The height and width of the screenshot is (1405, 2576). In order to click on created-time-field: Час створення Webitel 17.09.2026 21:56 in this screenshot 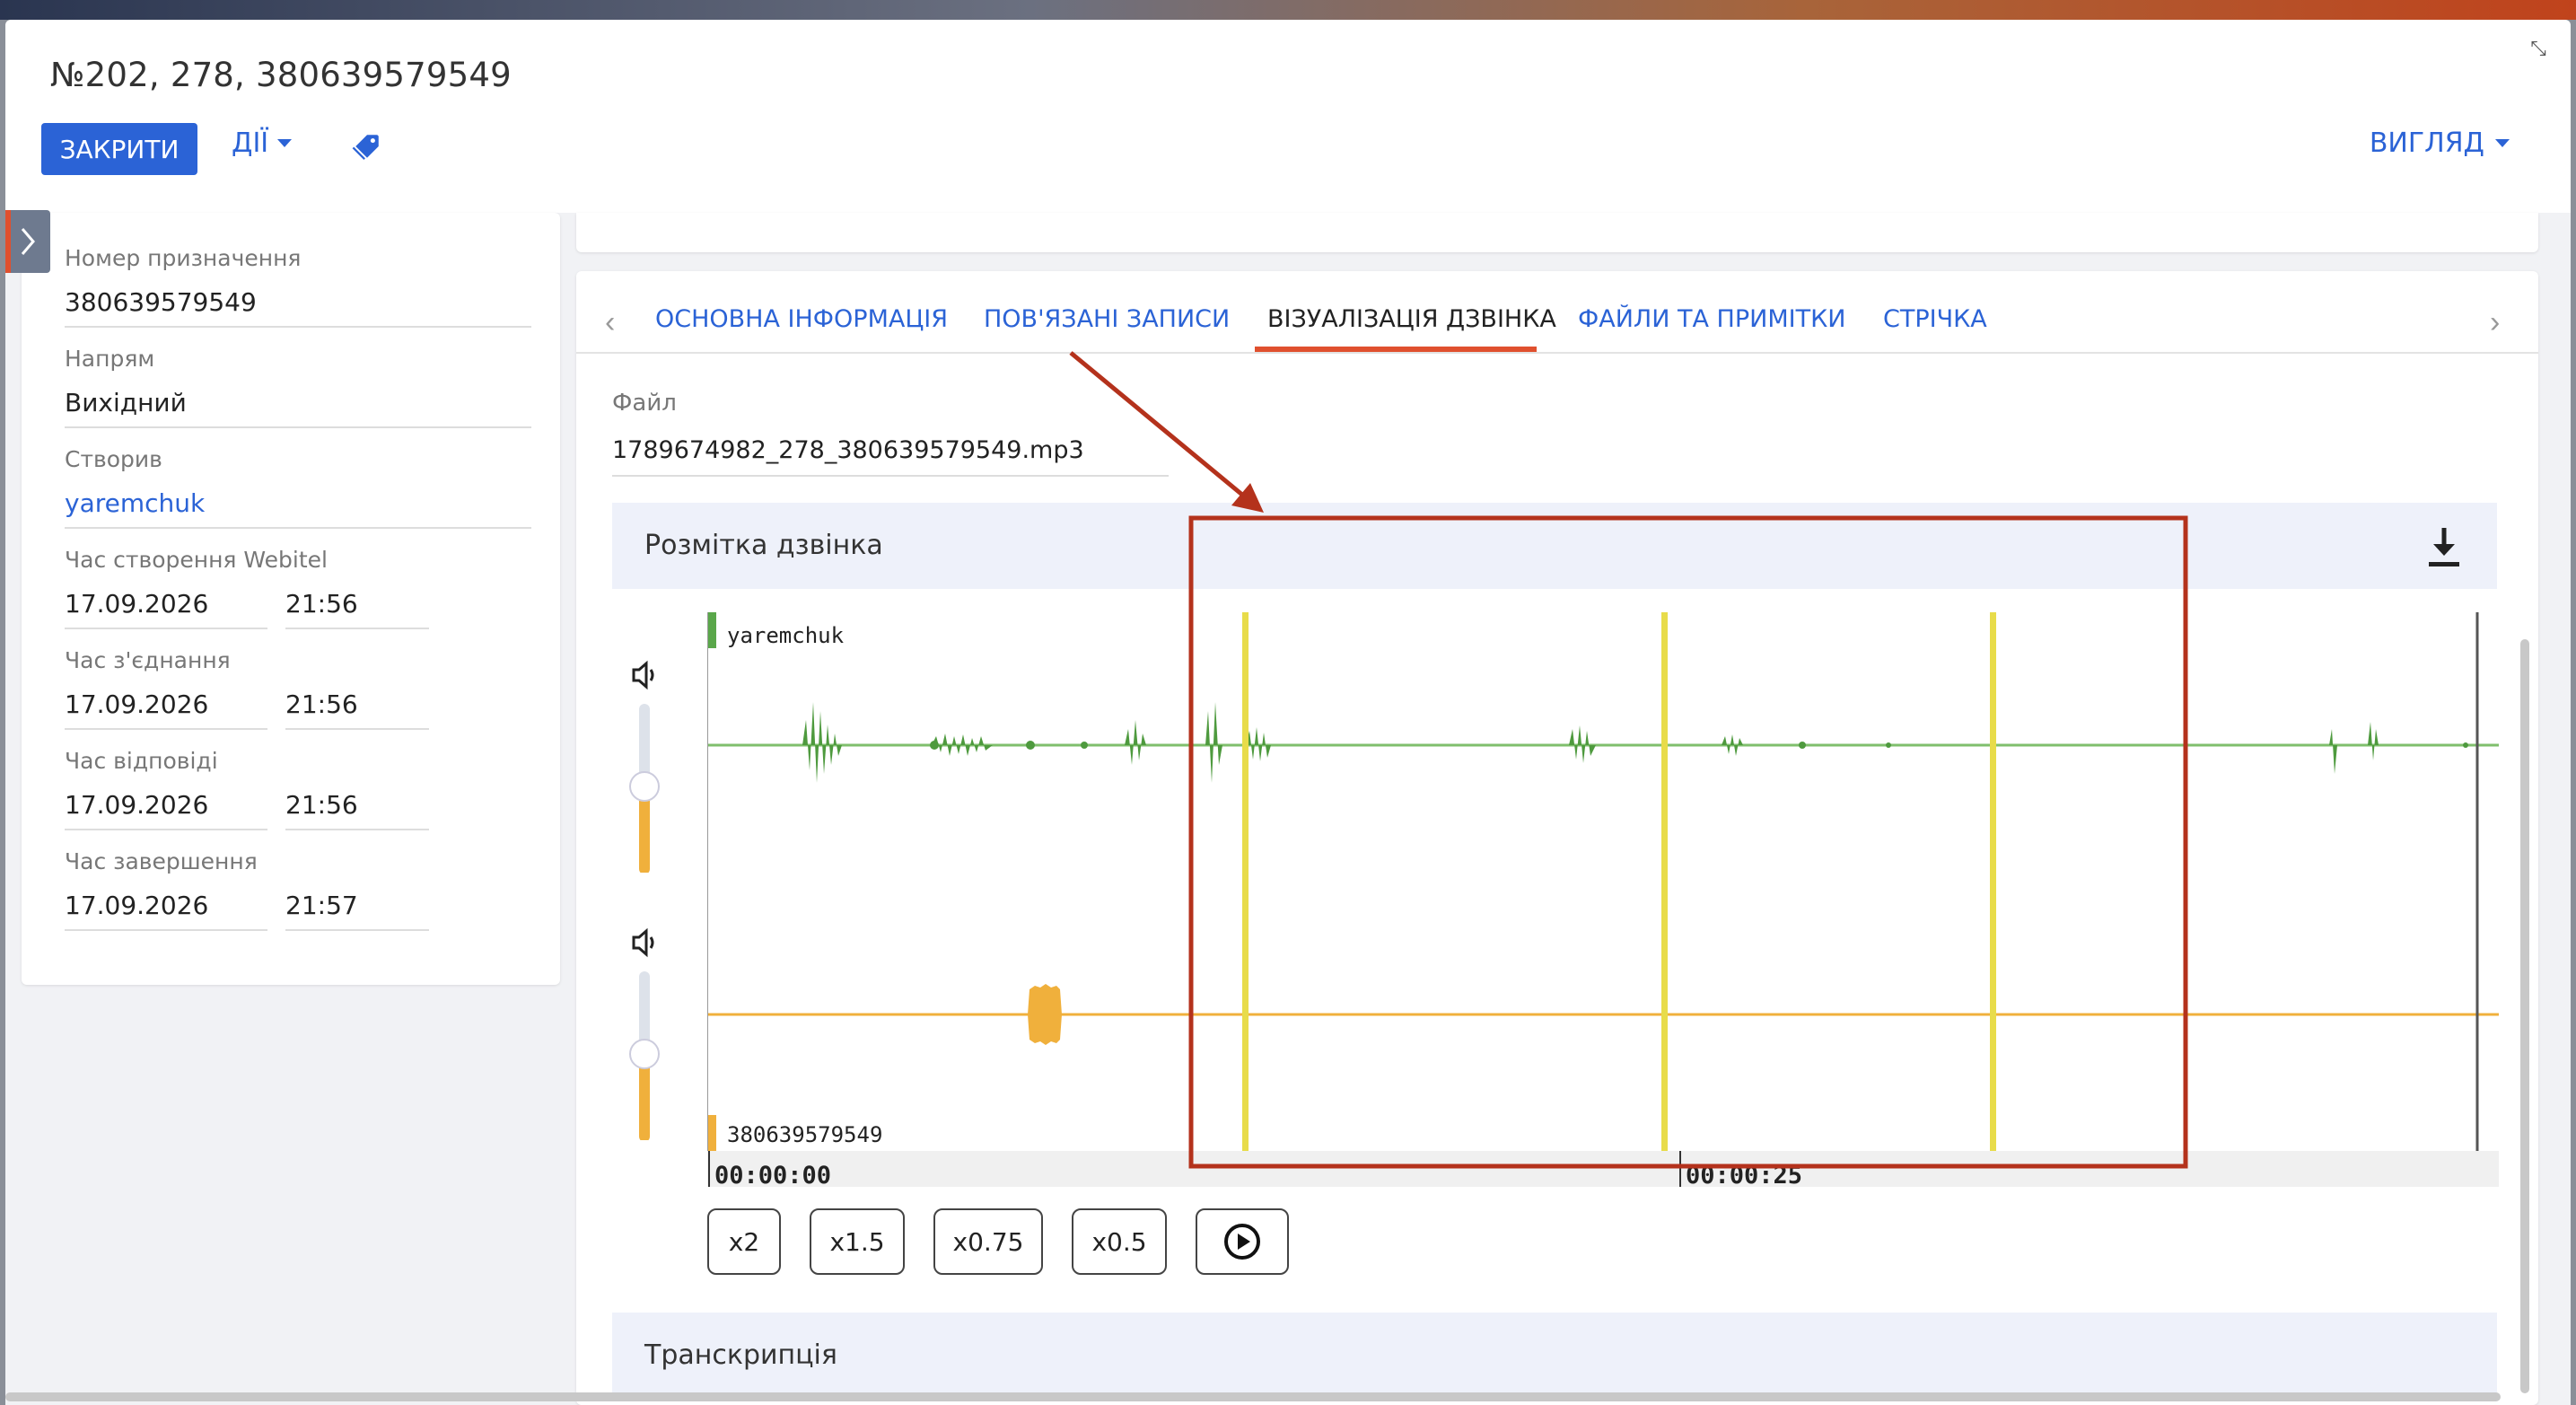, I will do `click(298, 588)`.